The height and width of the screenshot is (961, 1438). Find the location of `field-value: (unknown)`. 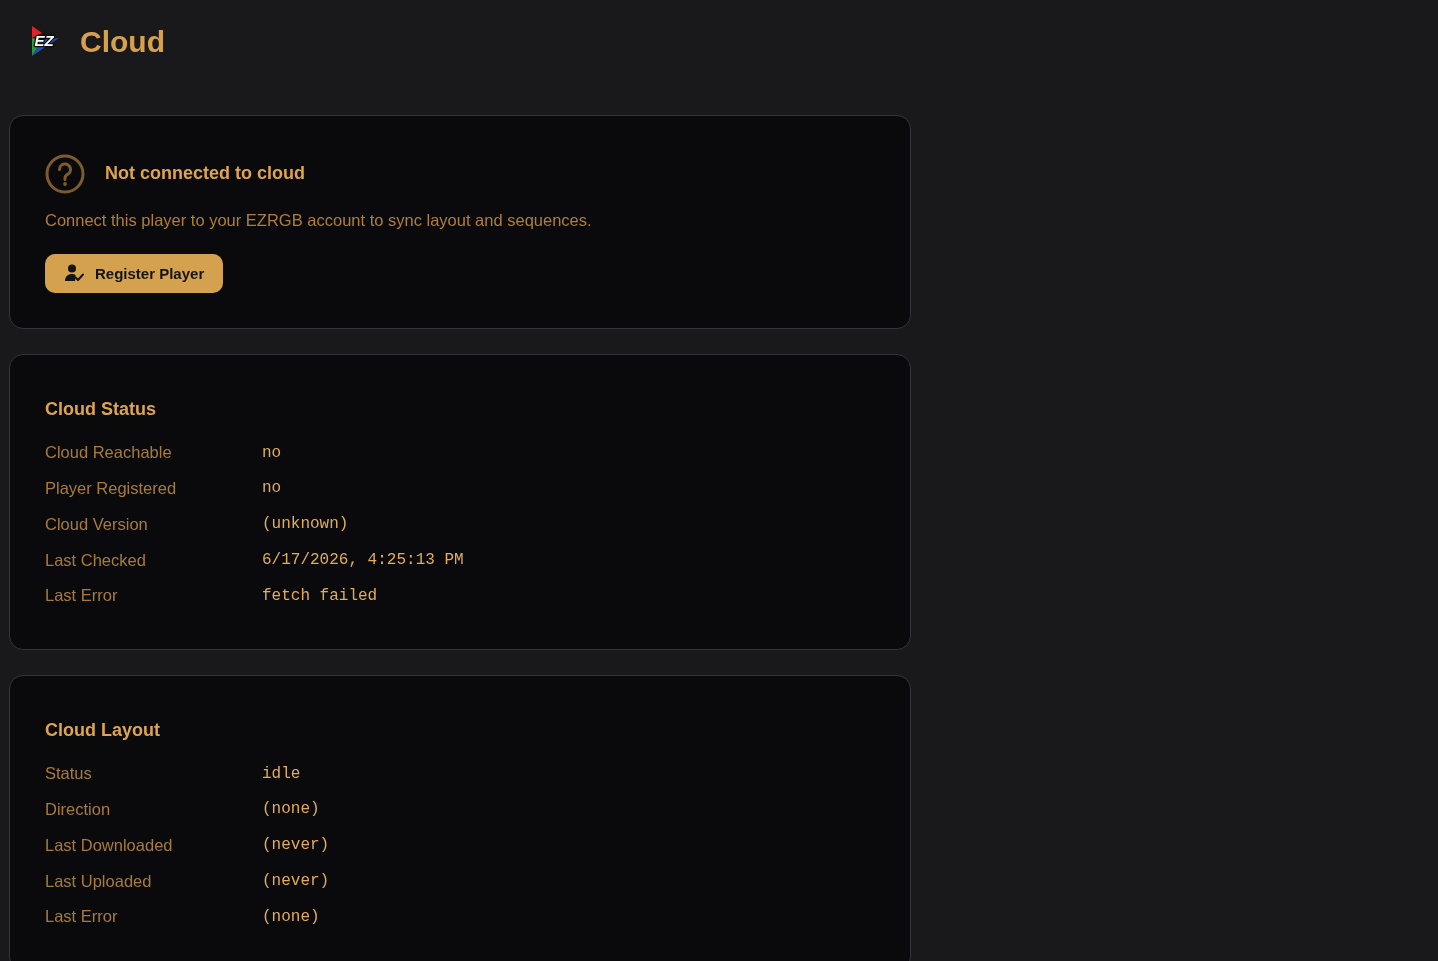

field-value: (unknown) is located at coordinates (305, 525).